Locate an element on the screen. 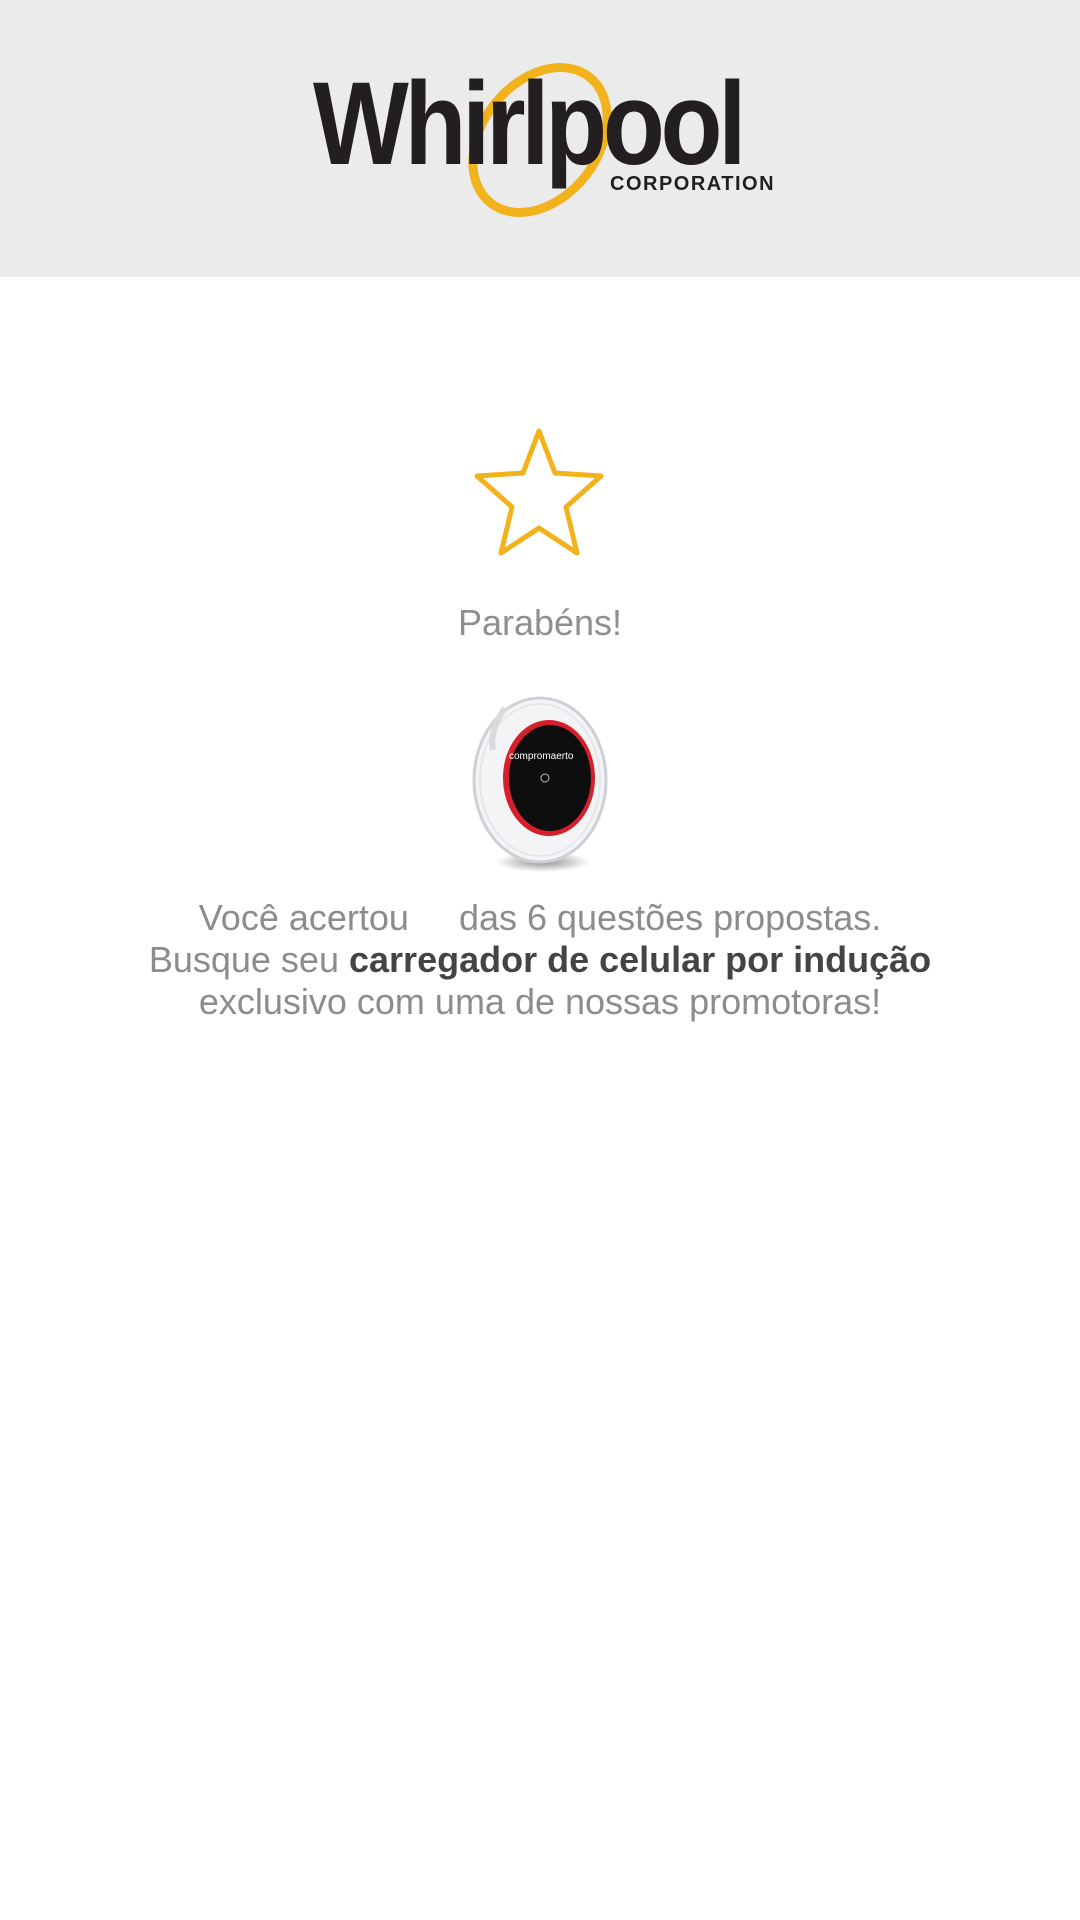  message-line1-before: Você acertou is located at coordinates (303, 917).